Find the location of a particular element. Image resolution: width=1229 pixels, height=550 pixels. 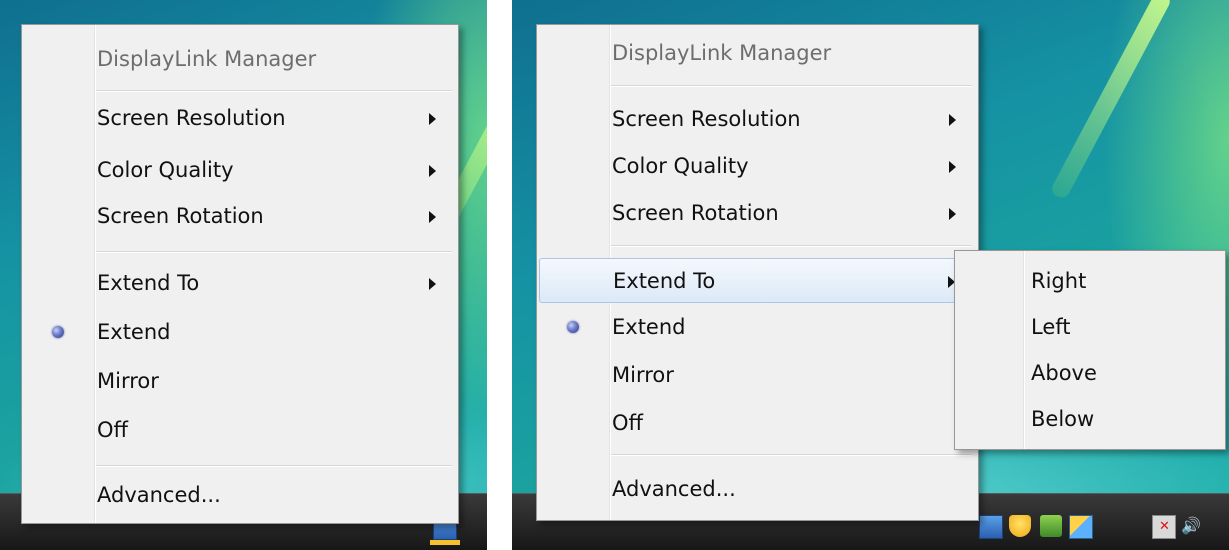

update-icon is located at coordinates (1051, 526).